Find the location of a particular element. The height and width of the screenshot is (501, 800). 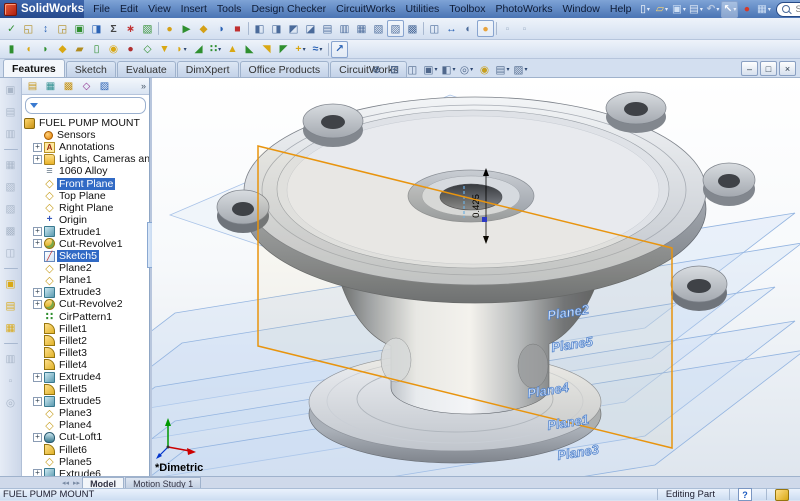

tree-item: Plane1 is located at coordinates (86, 280).